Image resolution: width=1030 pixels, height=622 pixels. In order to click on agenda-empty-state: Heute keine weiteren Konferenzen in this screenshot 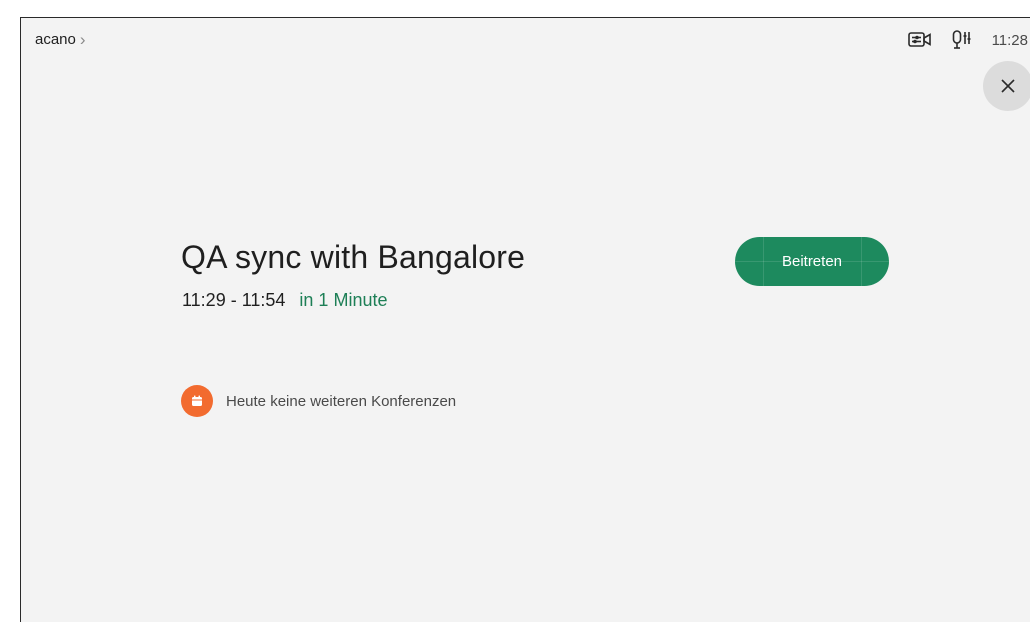, I will do `click(318, 401)`.